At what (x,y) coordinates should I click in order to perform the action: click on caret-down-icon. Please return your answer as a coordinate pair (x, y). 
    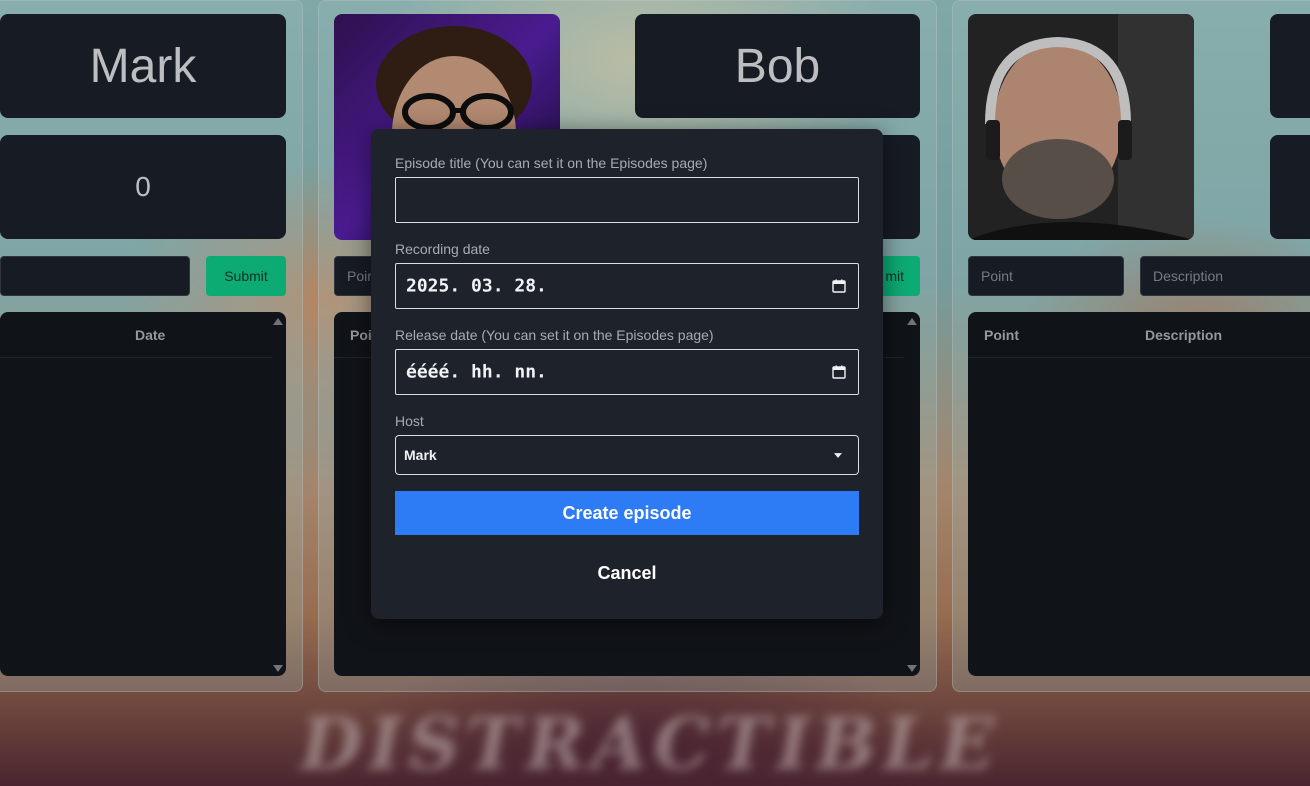
    Looking at the image, I should click on (838, 455).